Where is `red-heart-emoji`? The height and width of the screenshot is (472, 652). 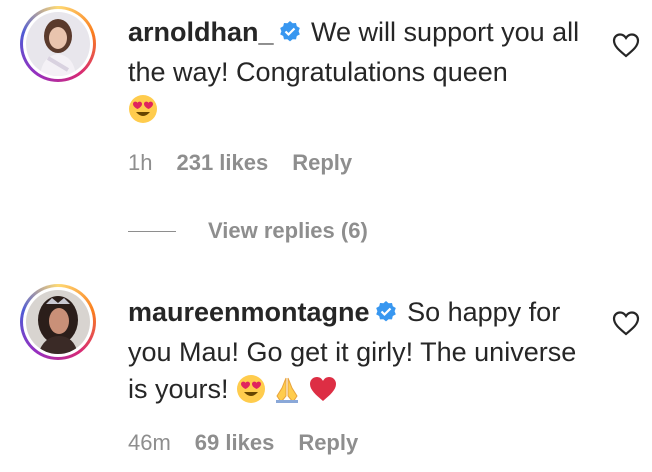
red-heart-emoji is located at coordinates (323, 394).